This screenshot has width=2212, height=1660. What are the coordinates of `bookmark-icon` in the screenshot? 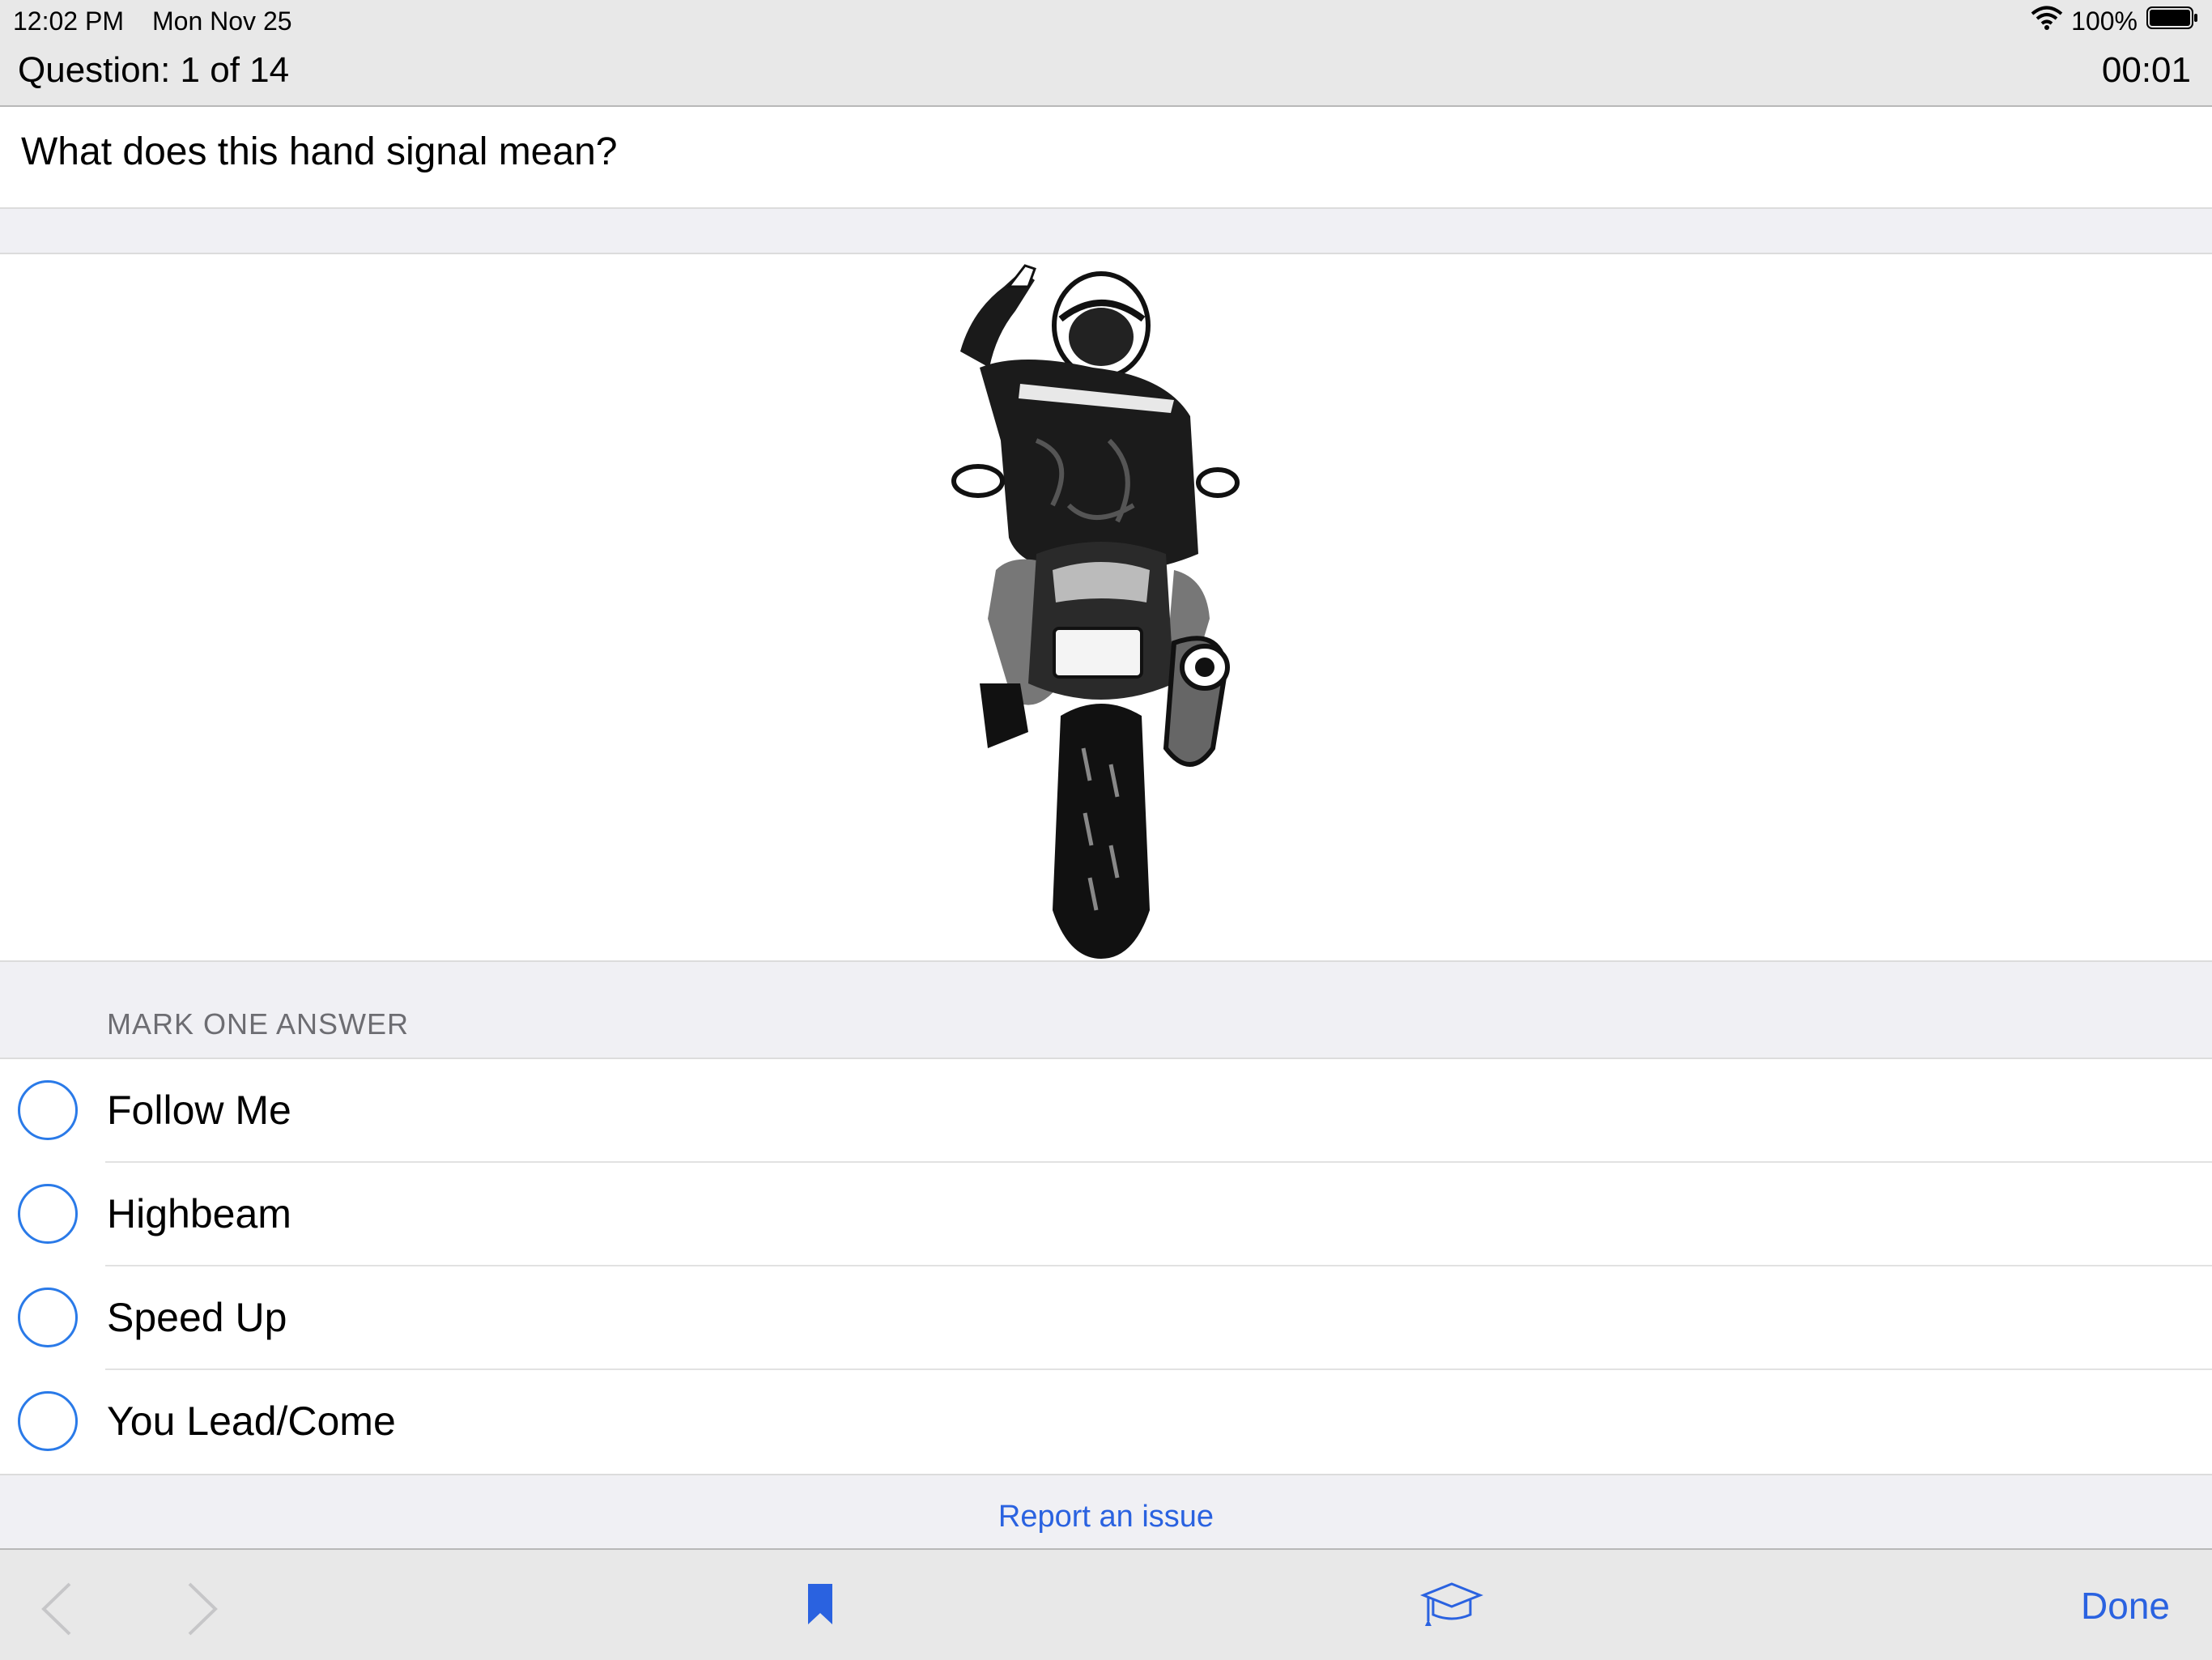 It's located at (820, 1606).